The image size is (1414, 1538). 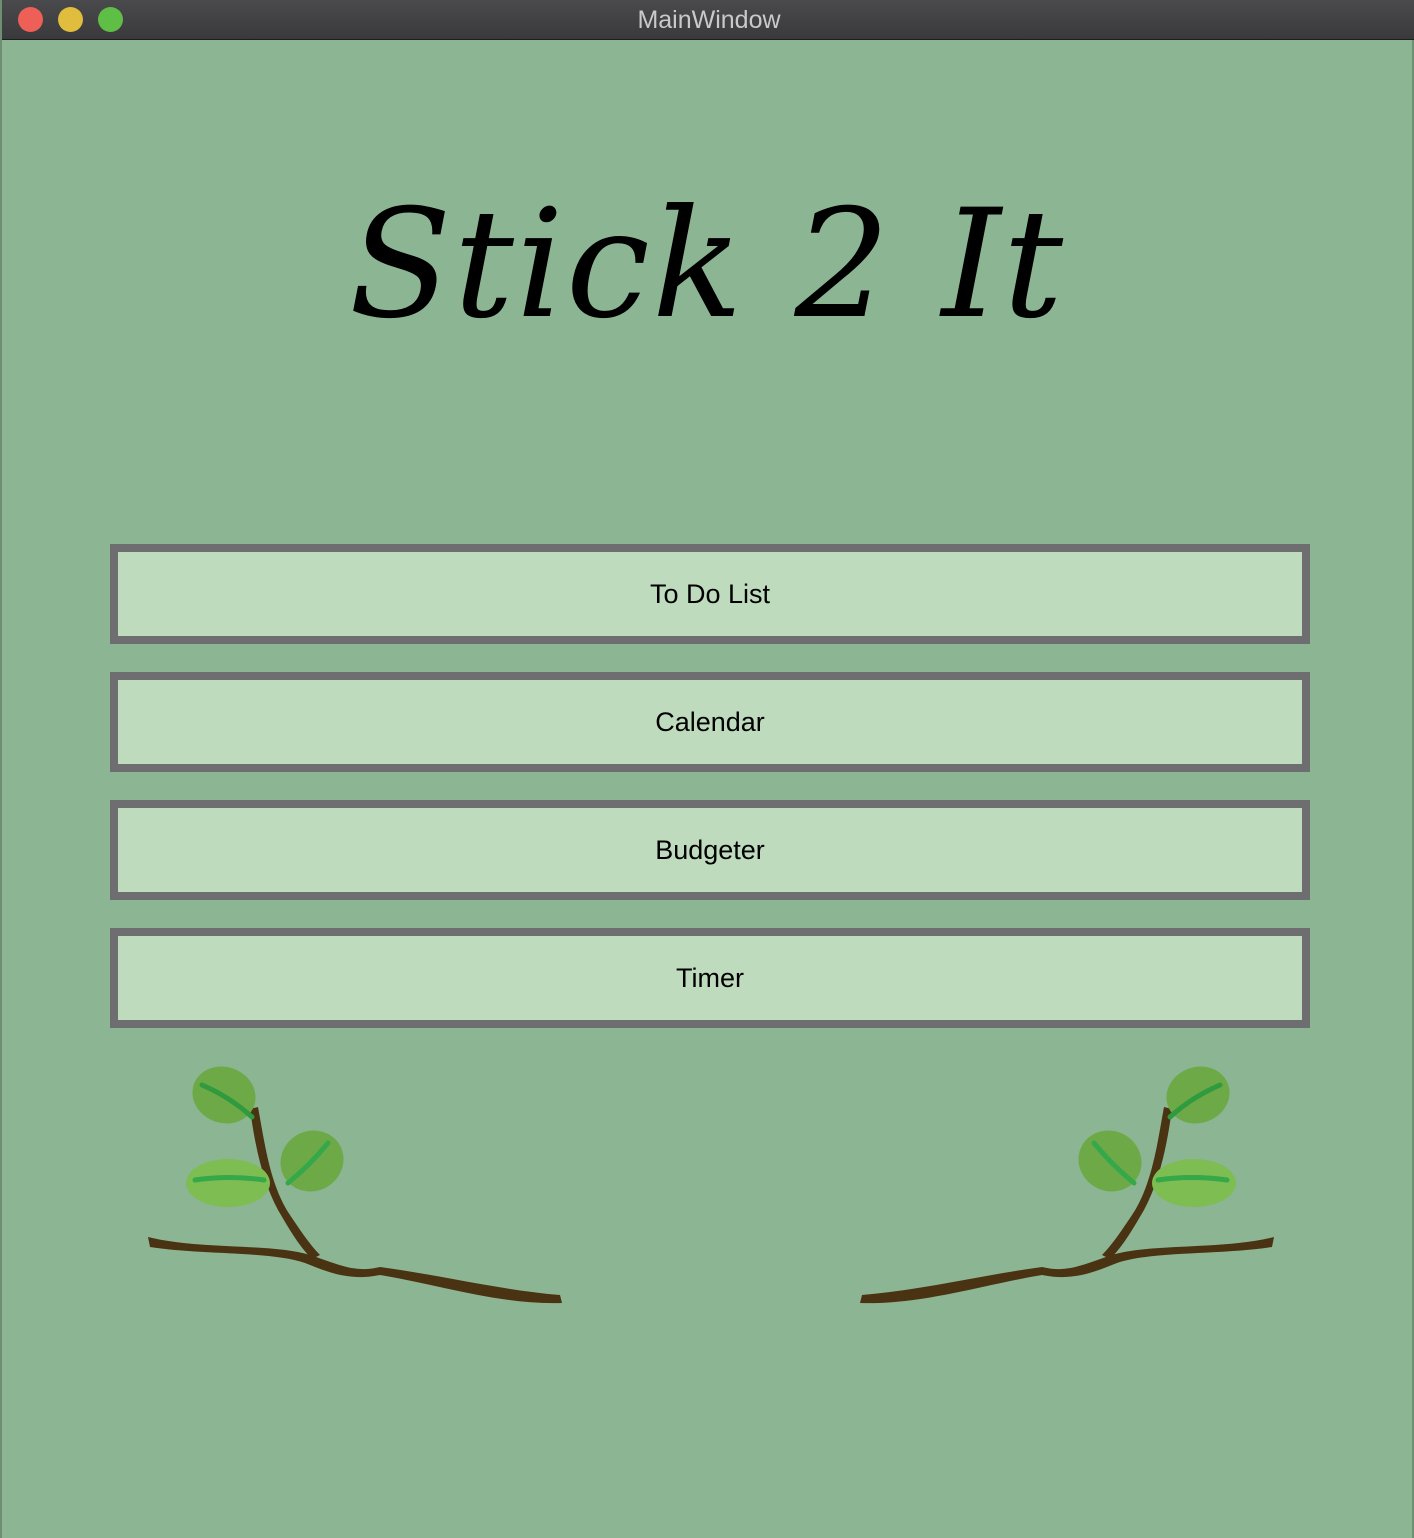 I want to click on budgeter-button: Budgeter, so click(x=710, y=850).